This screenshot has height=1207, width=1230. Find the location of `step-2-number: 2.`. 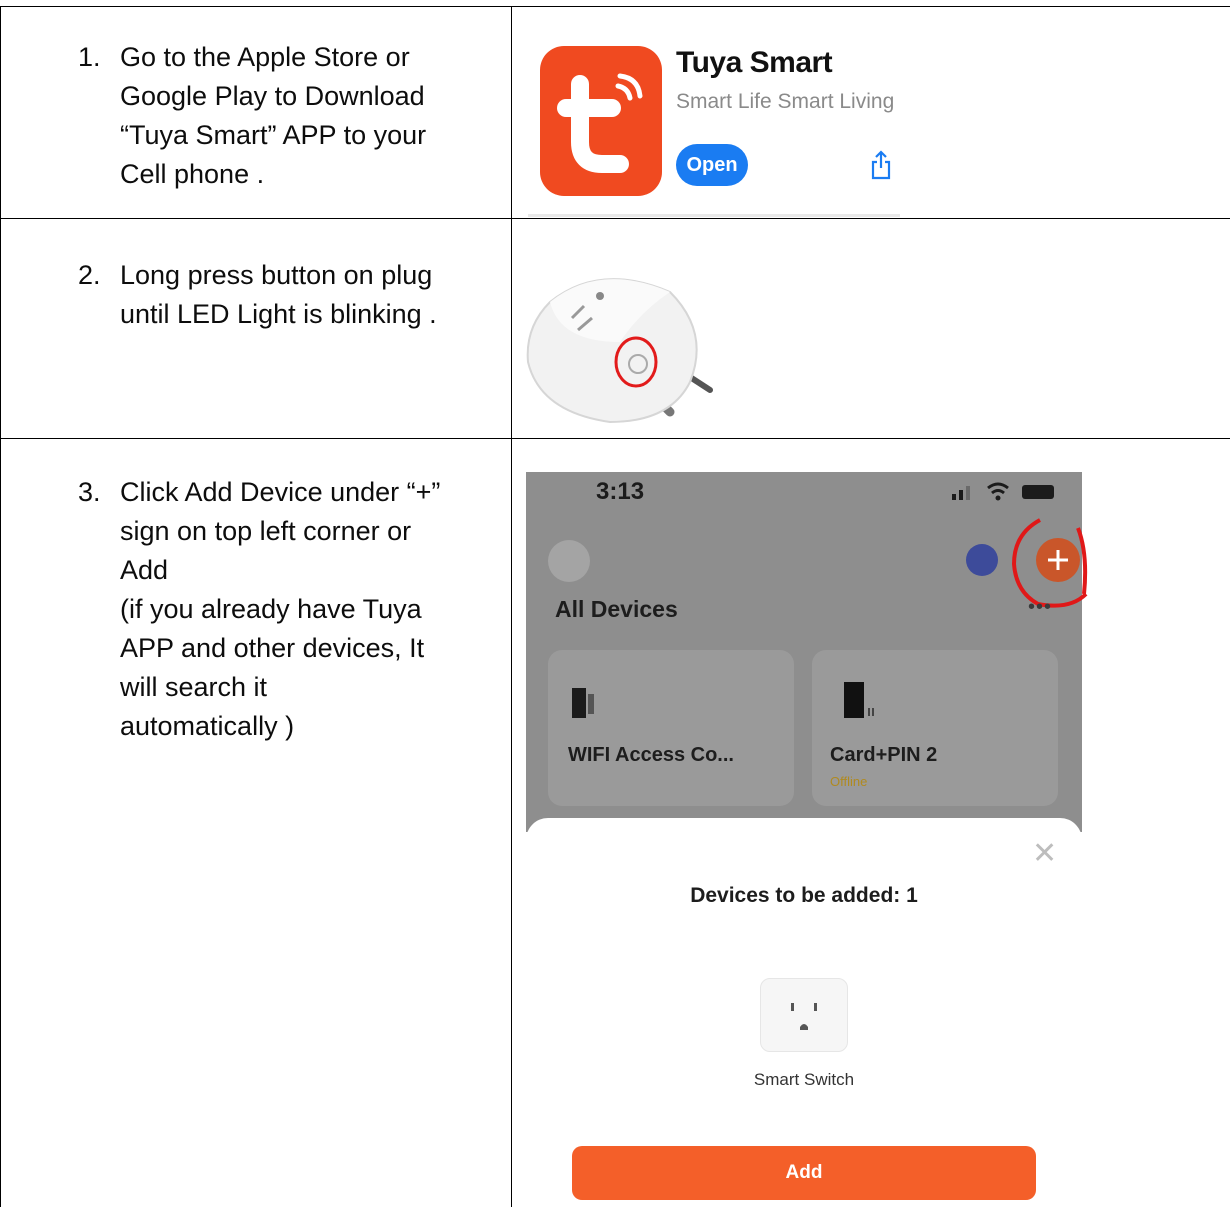

step-2-number: 2. is located at coordinates (89, 275).